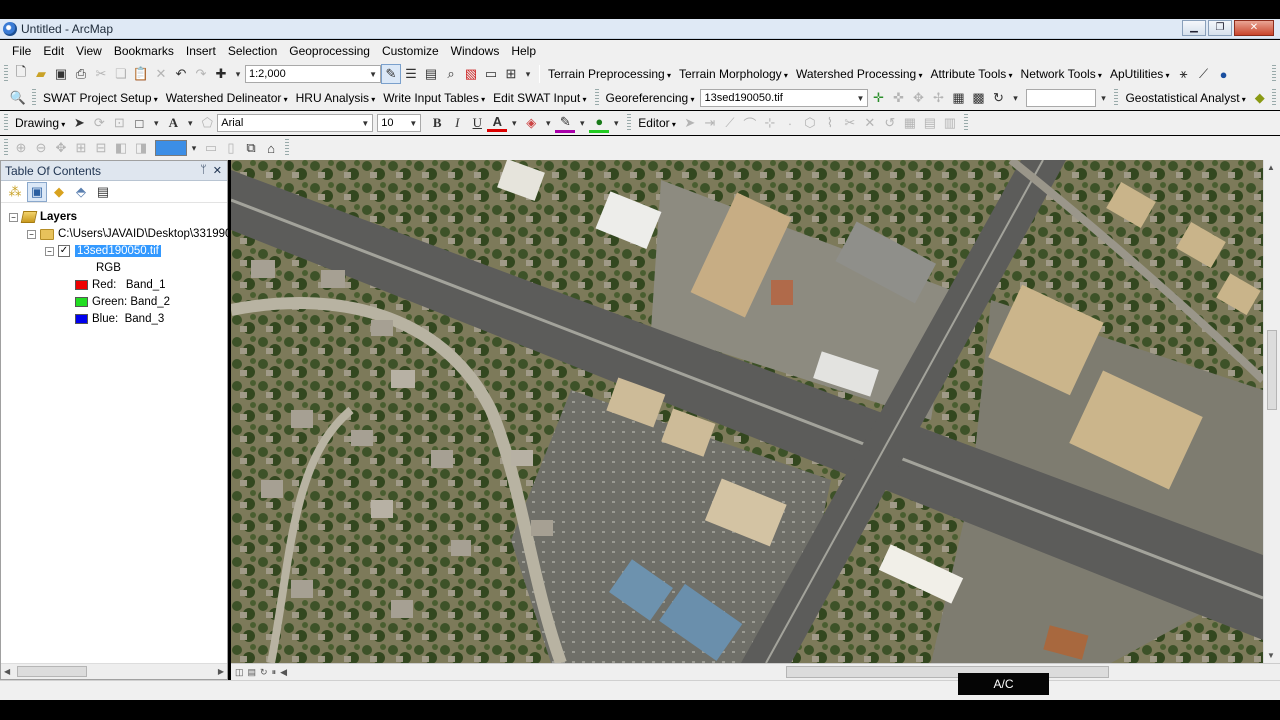 Image resolution: width=1280 pixels, height=720 pixels. Describe the element at coordinates (830, 123) in the screenshot. I see `reshape-icon: ⌇` at that location.